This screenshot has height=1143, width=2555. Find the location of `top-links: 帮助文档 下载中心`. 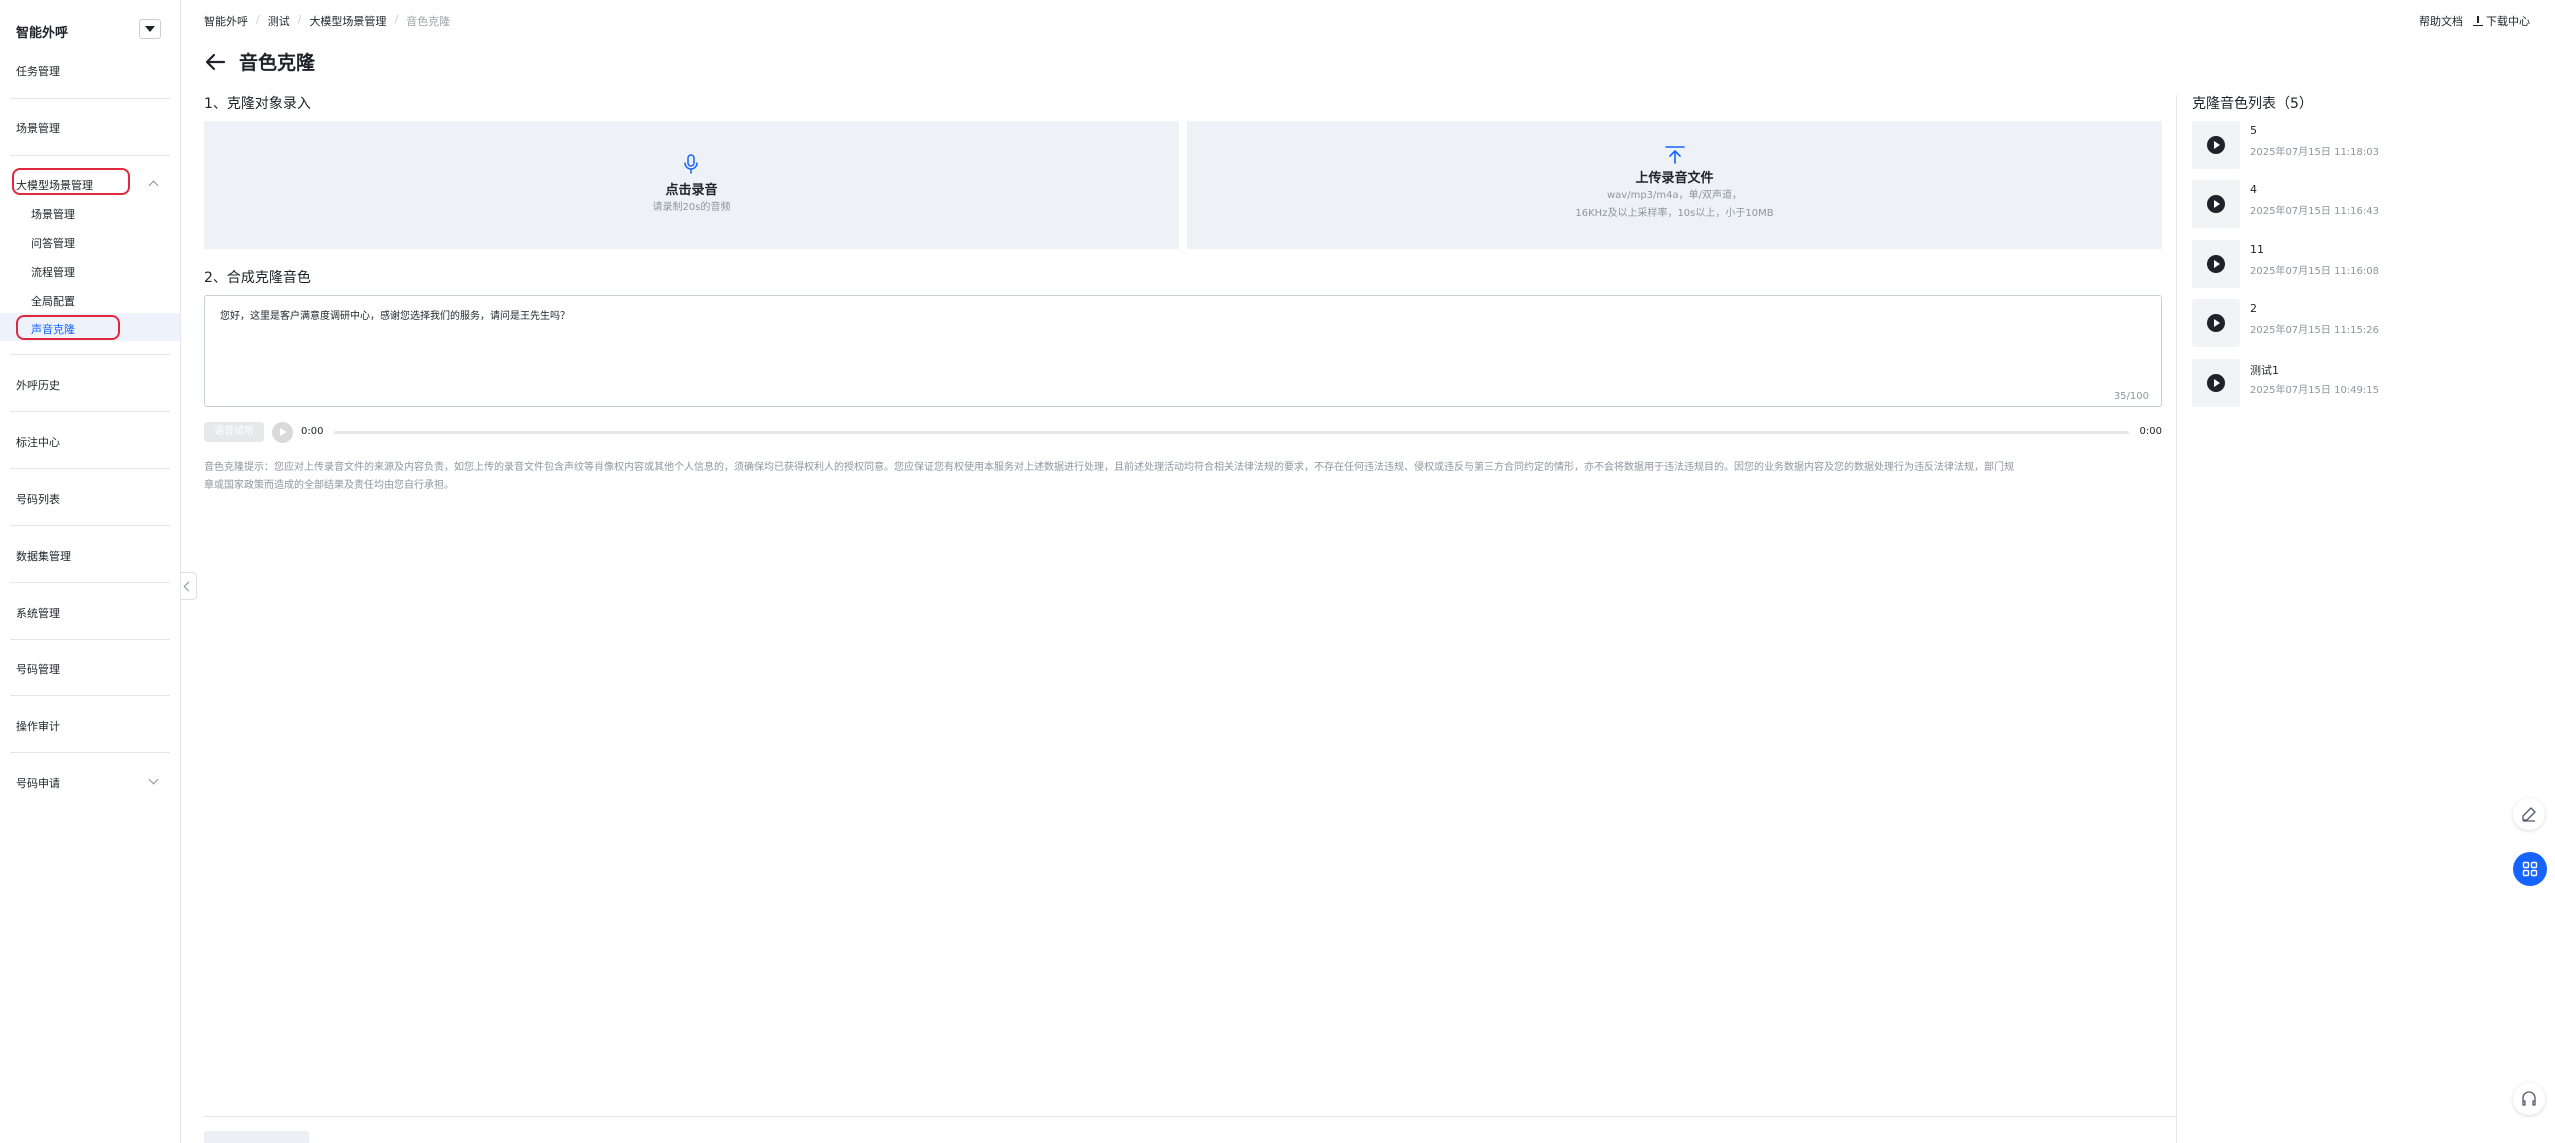

top-links: 帮助文档 下载中心 is located at coordinates (2474, 21).